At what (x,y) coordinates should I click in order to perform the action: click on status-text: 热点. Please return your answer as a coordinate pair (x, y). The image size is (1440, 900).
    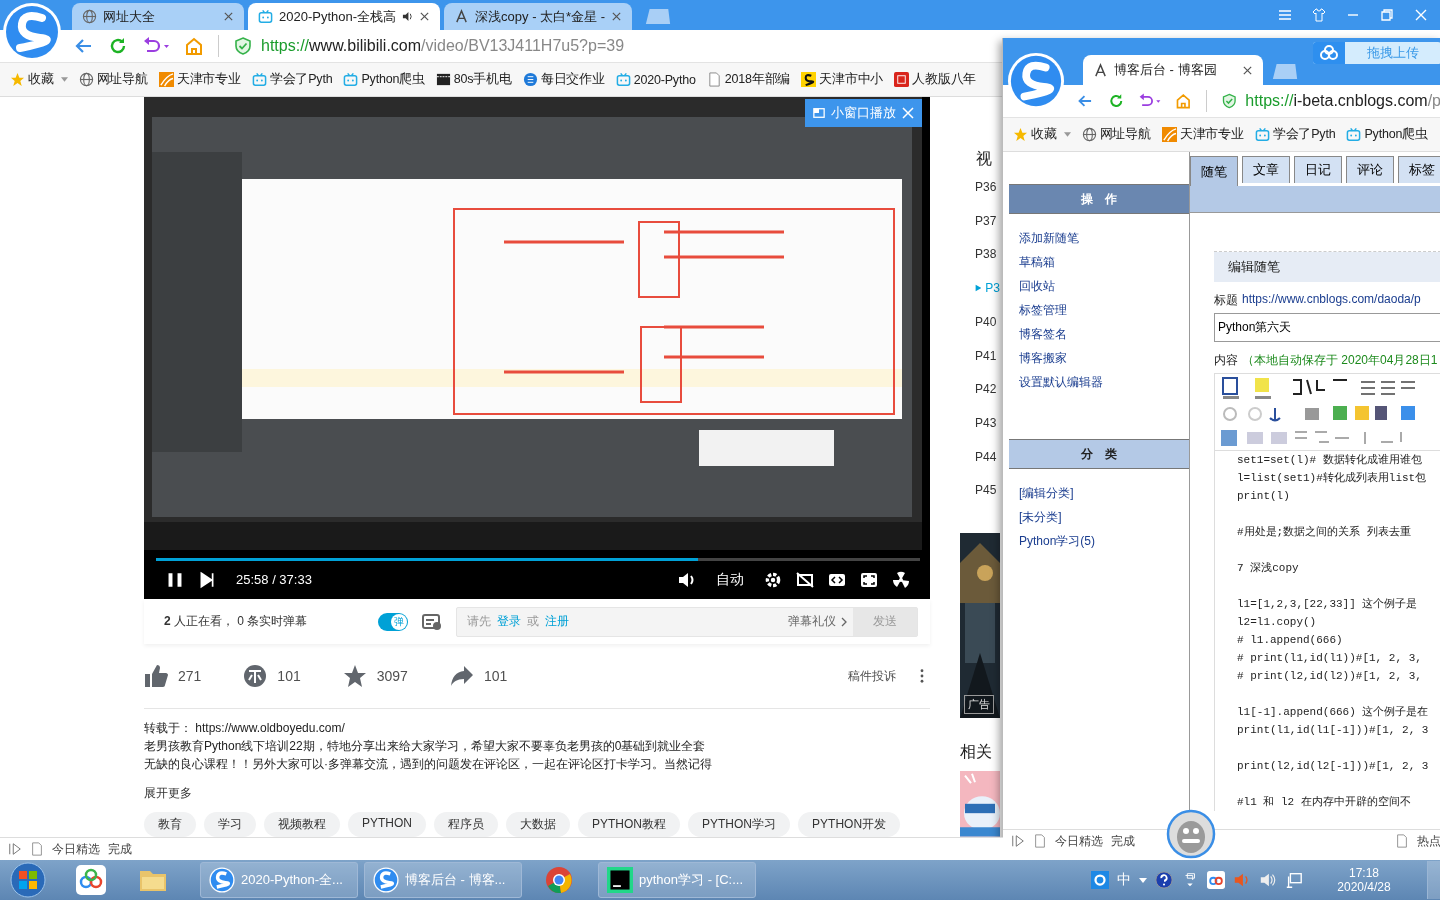
    Looking at the image, I should click on (1428, 841).